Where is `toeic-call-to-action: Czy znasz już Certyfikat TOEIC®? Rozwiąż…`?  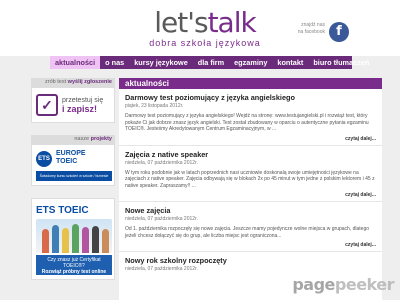
toeic-call-to-action: Czy znasz już Certyfikat TOEIC®? Rozwiąż… is located at coordinates (74, 265).